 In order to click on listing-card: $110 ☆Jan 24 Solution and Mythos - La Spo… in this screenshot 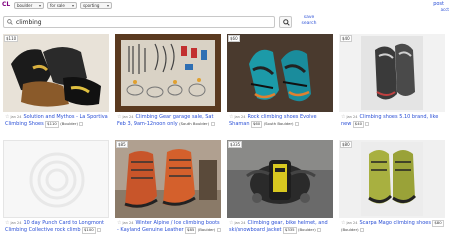, I will do `click(56, 85)`.